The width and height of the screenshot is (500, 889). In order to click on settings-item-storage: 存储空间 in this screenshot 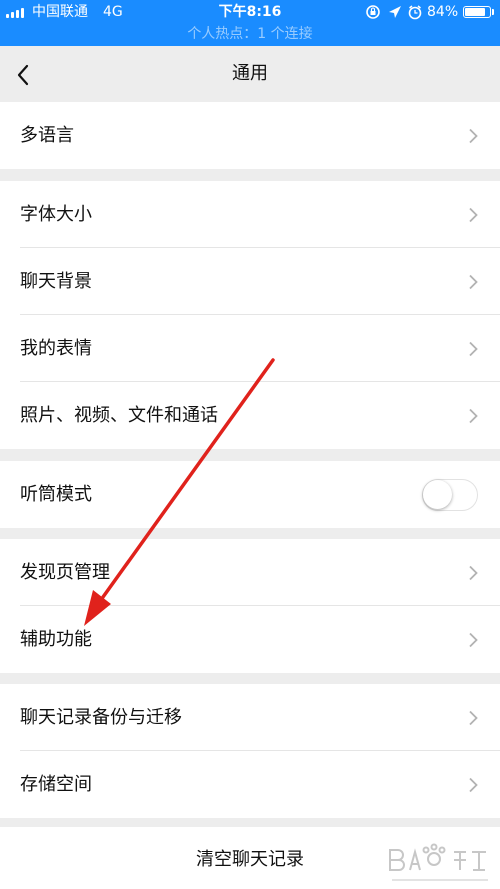, I will do `click(250, 784)`.